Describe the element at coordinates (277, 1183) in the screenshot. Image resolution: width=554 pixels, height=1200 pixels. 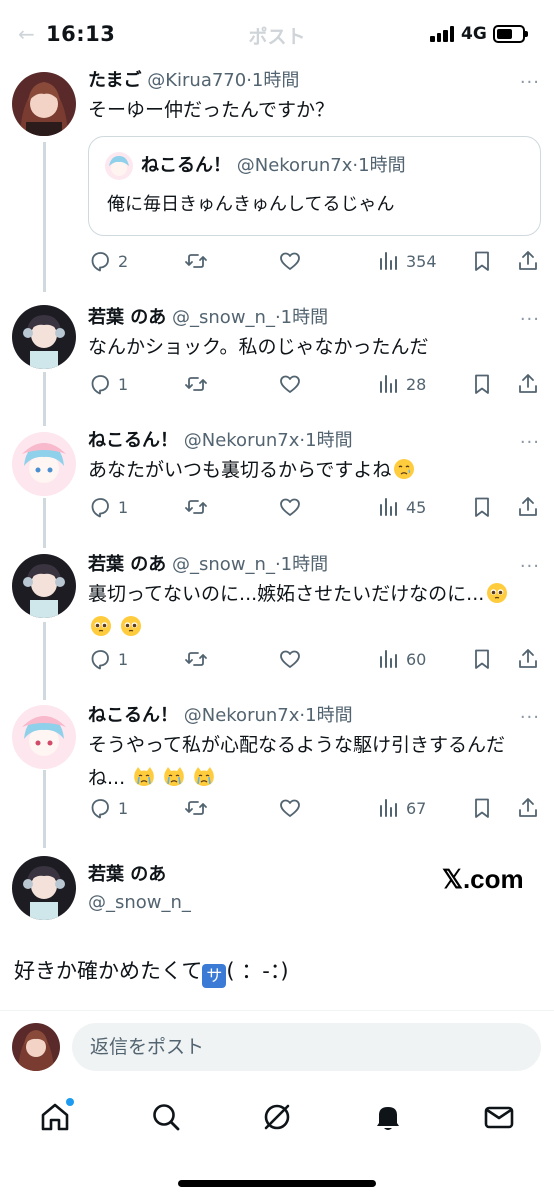
I see `home-indicator` at that location.